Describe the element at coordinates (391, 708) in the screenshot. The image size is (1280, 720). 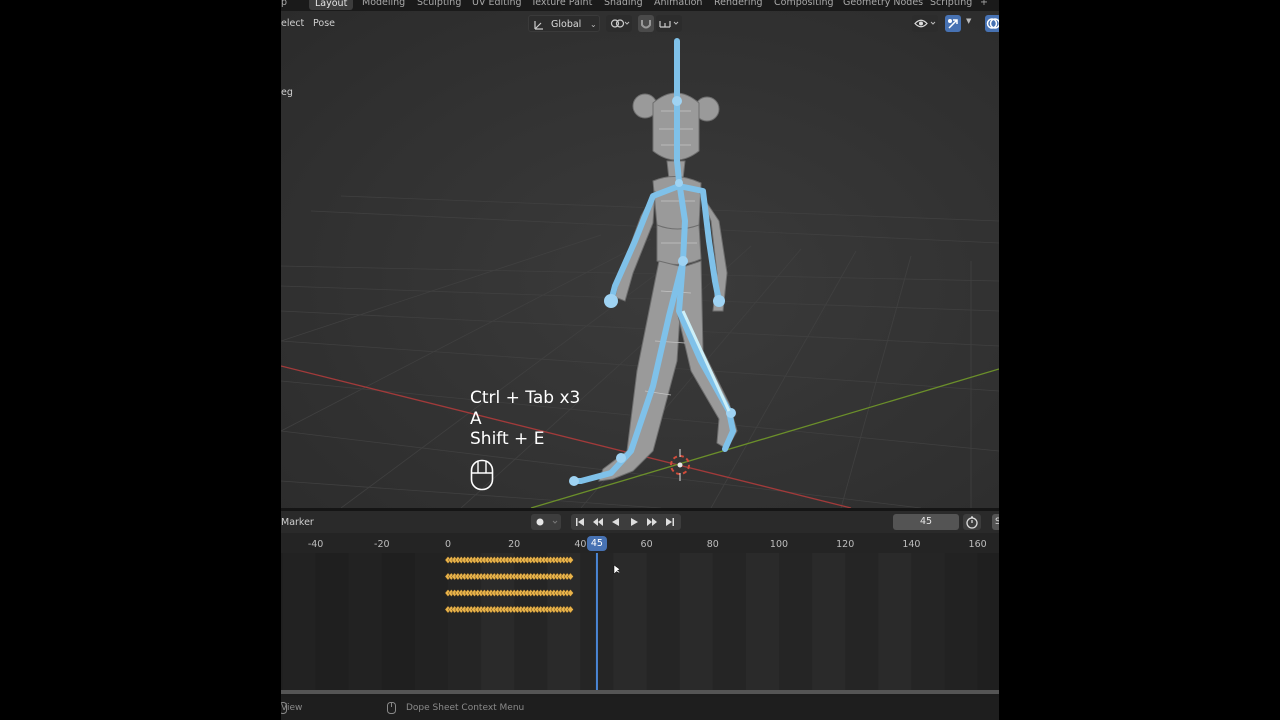
I see `mouse-right-icon` at that location.